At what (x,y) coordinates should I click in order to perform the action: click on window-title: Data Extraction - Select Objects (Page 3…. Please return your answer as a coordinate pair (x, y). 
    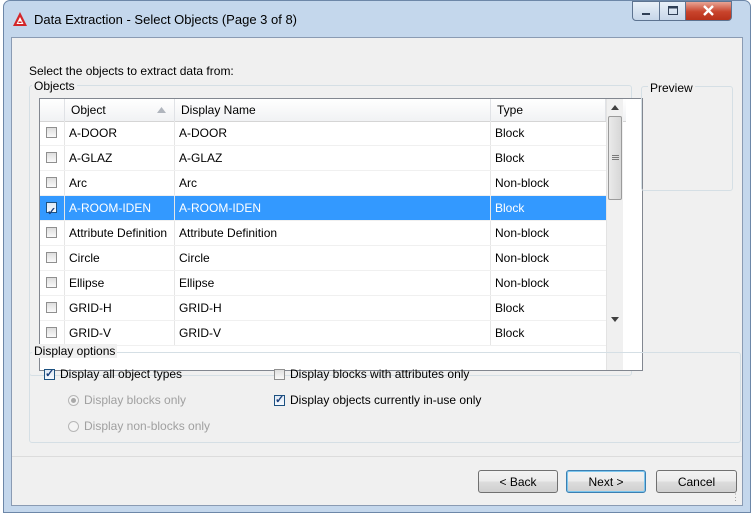
    Looking at the image, I should click on (166, 19).